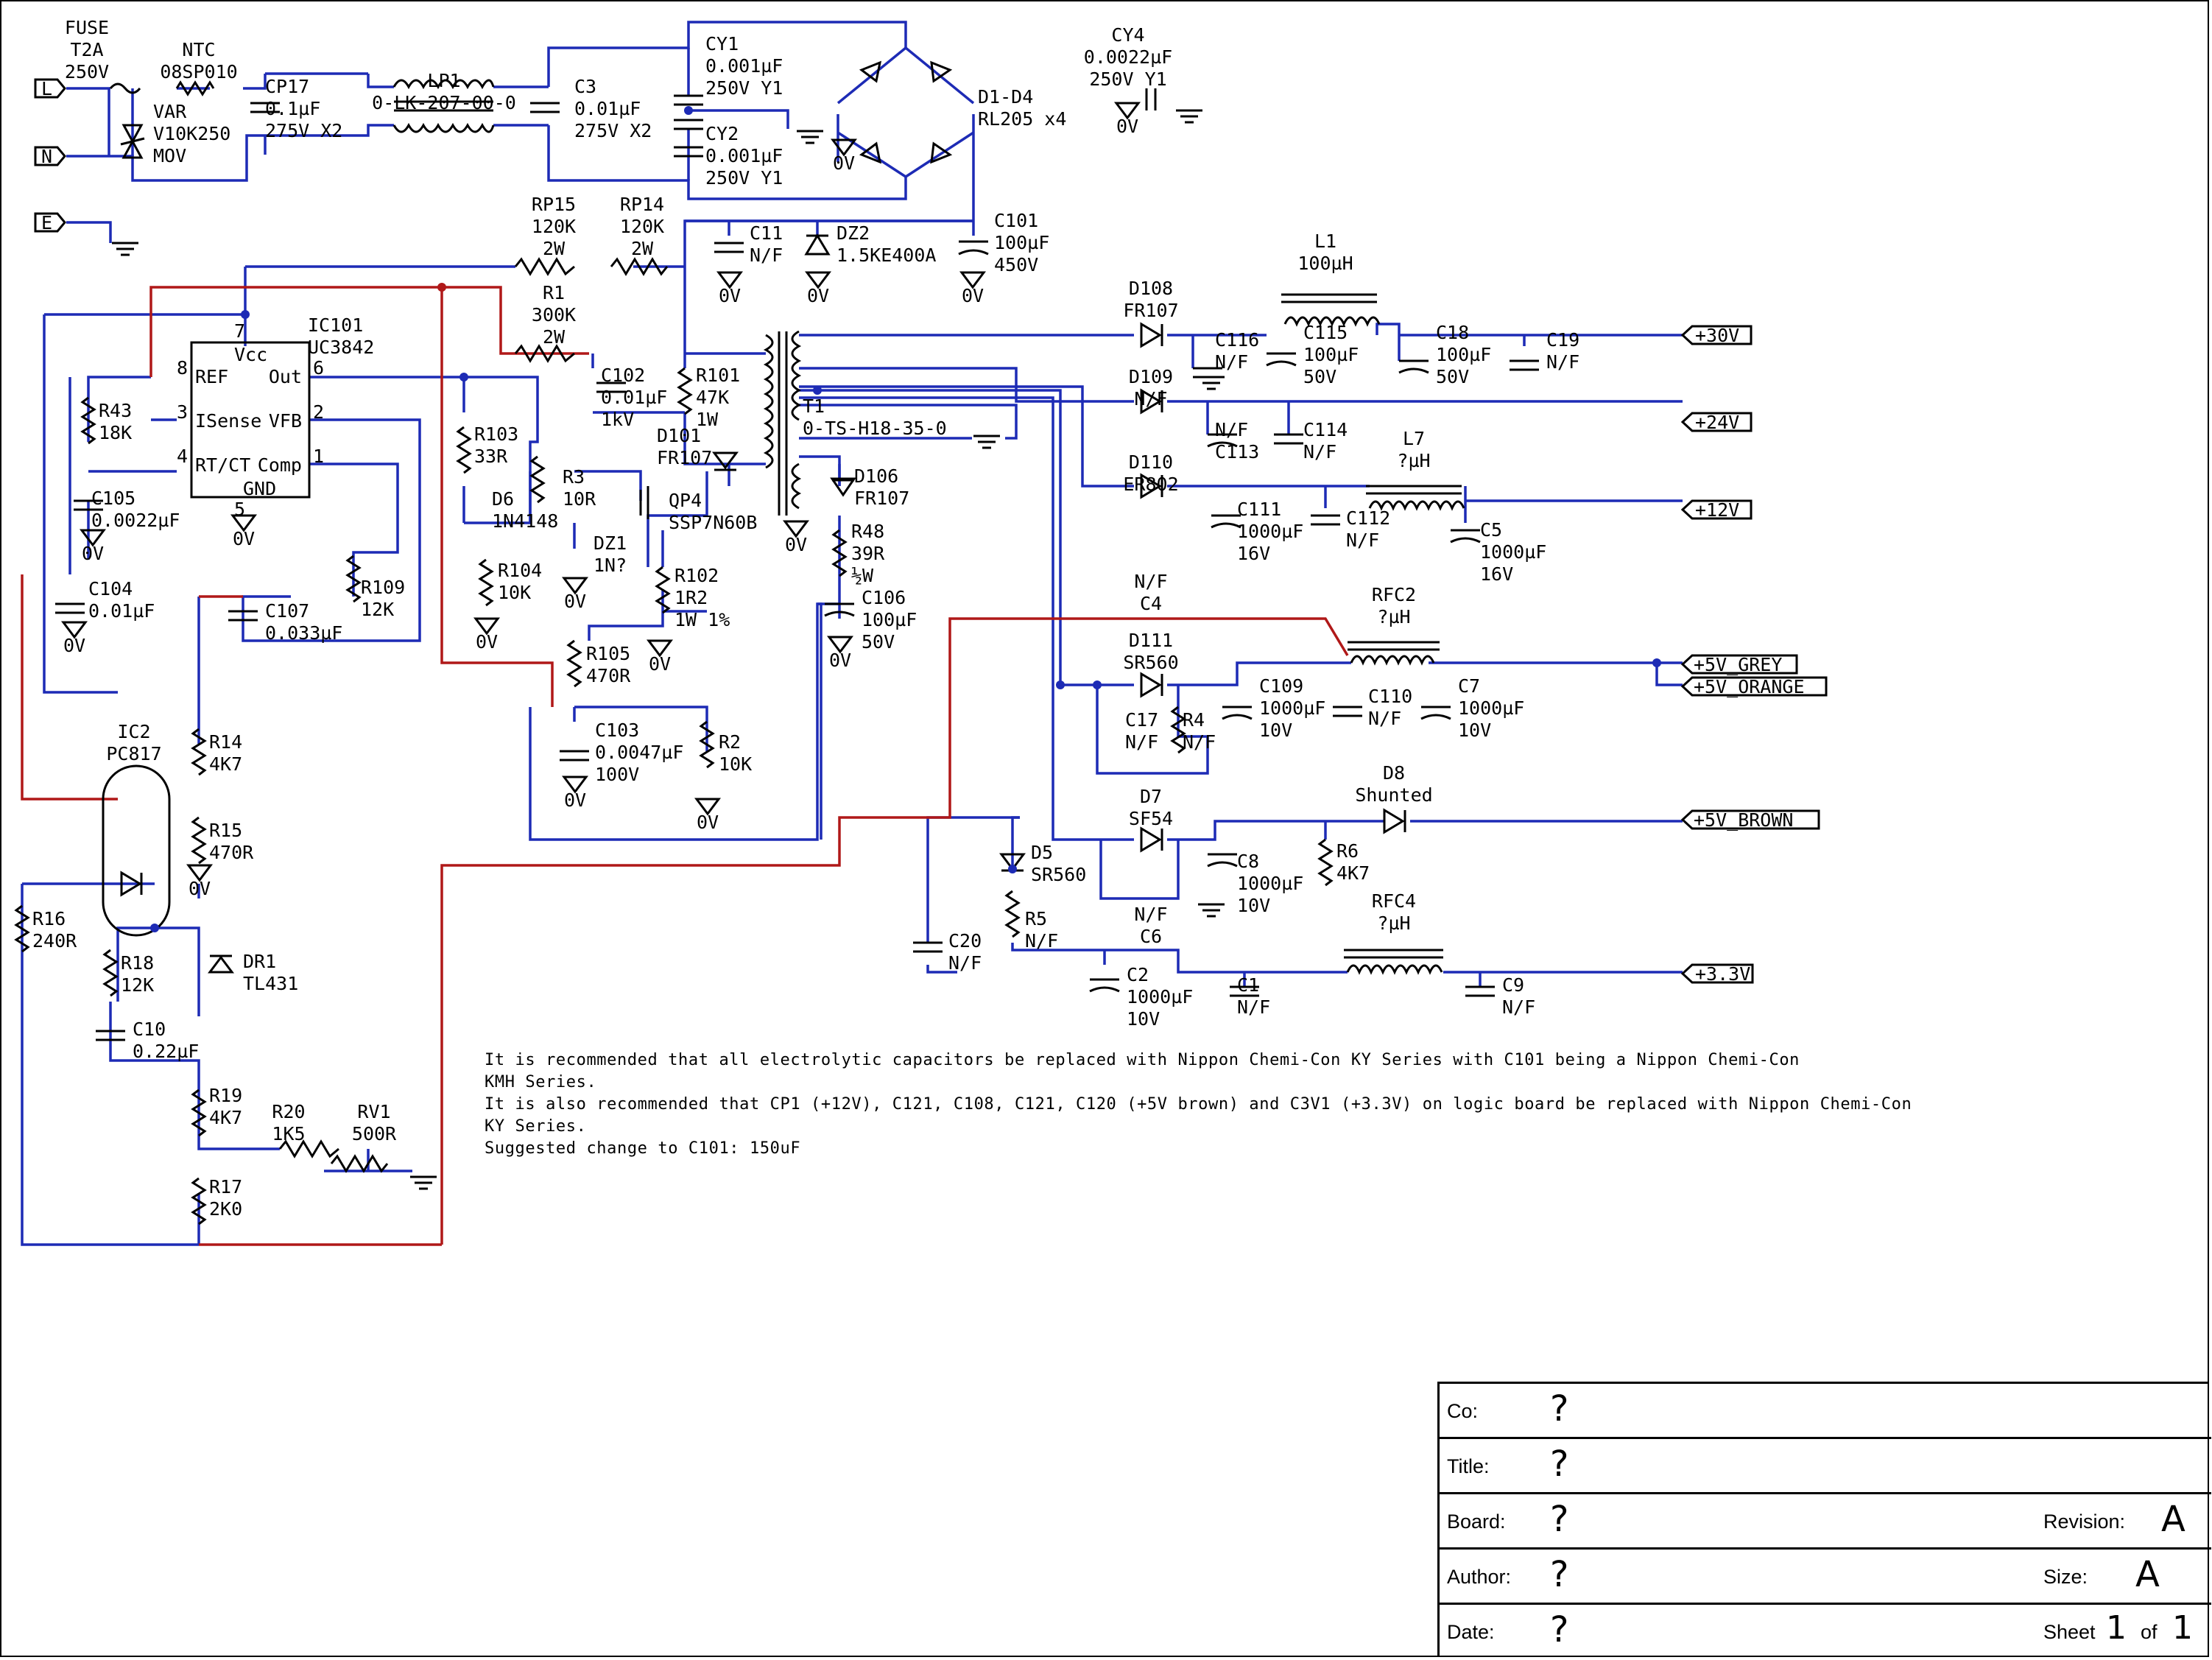 The image size is (2212, 1660). Describe the element at coordinates (744, 88) in the screenshot. I see `cy1-label-2: 250V Y1` at that location.